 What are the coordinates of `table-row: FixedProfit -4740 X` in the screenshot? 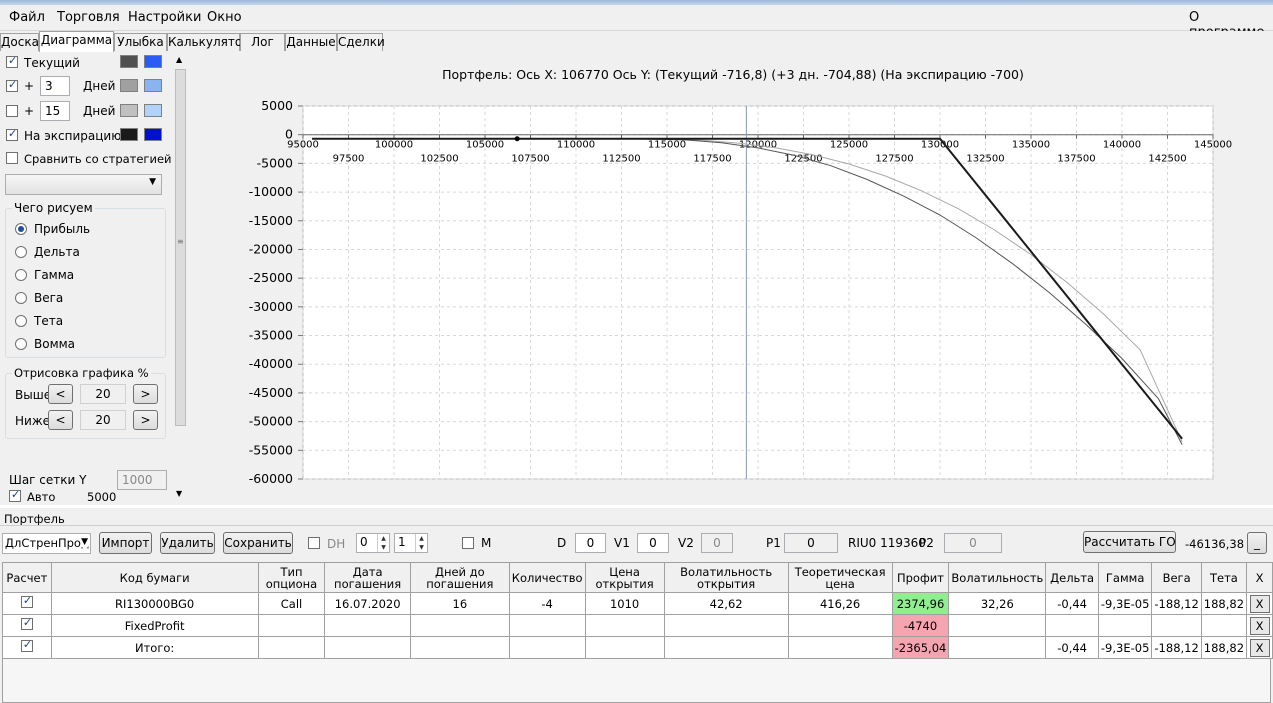 It's located at (637, 625).